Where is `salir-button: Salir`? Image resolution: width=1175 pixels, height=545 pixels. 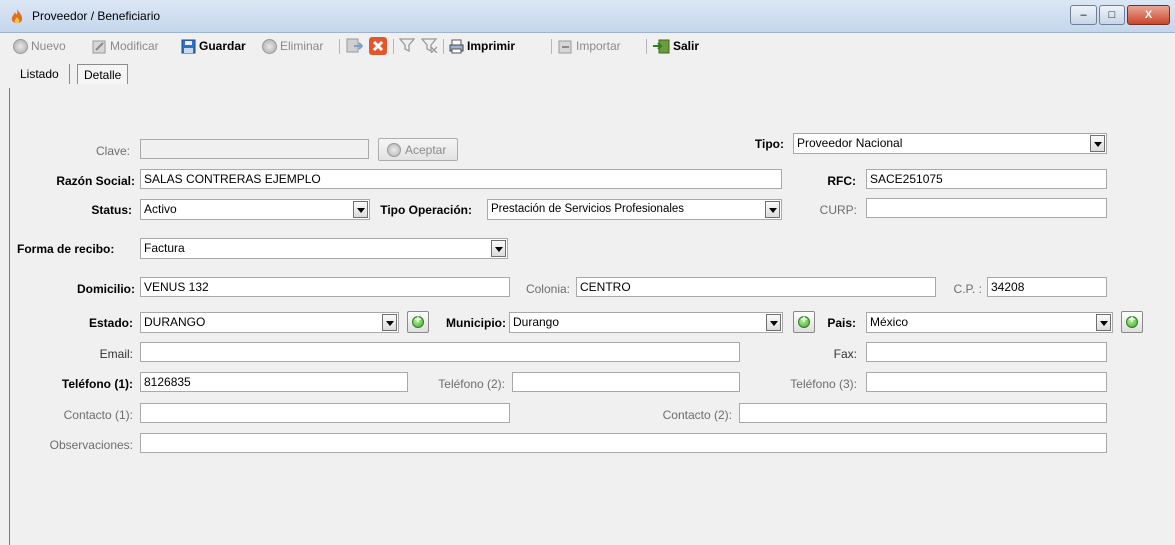 salir-button: Salir is located at coordinates (675, 46).